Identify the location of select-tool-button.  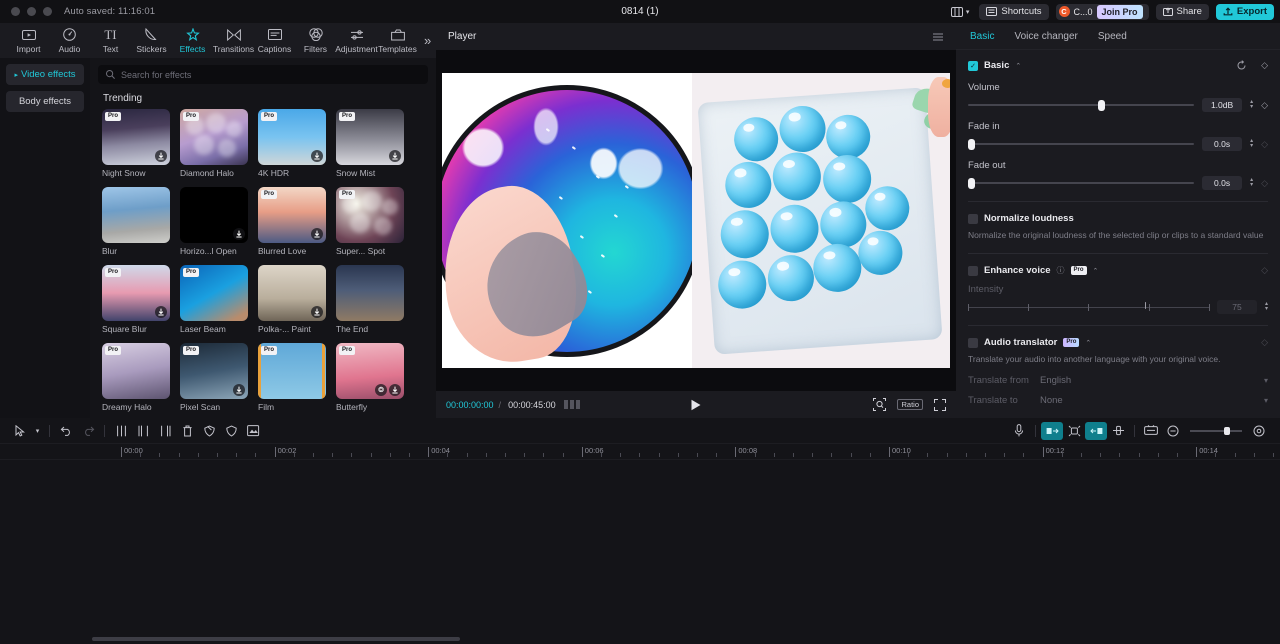
(20, 431).